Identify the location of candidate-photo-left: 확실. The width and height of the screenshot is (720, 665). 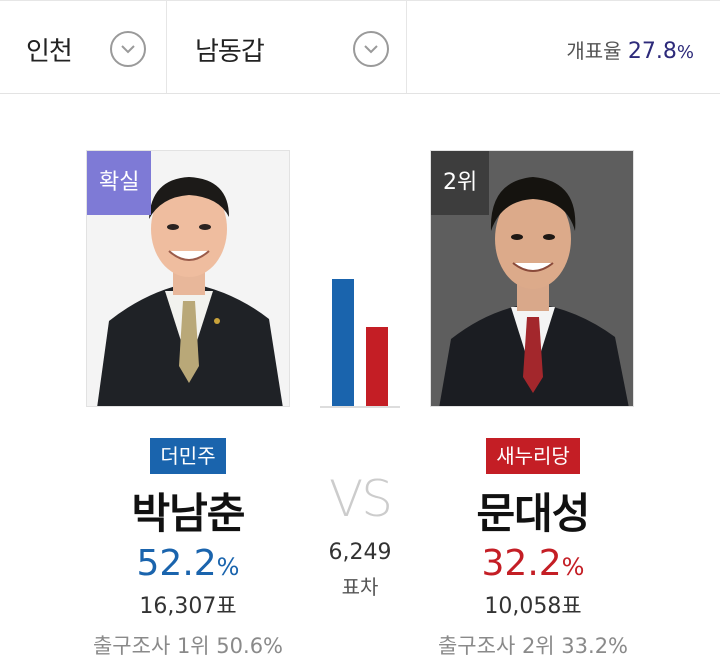
(188, 278).